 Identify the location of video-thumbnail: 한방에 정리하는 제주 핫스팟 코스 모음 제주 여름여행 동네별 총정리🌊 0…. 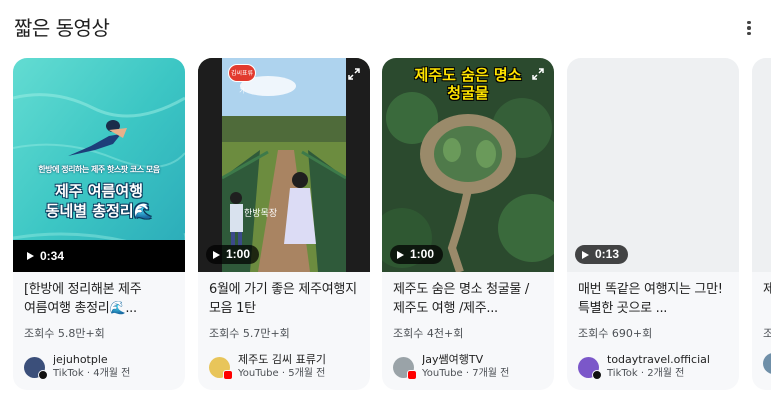
(99, 165).